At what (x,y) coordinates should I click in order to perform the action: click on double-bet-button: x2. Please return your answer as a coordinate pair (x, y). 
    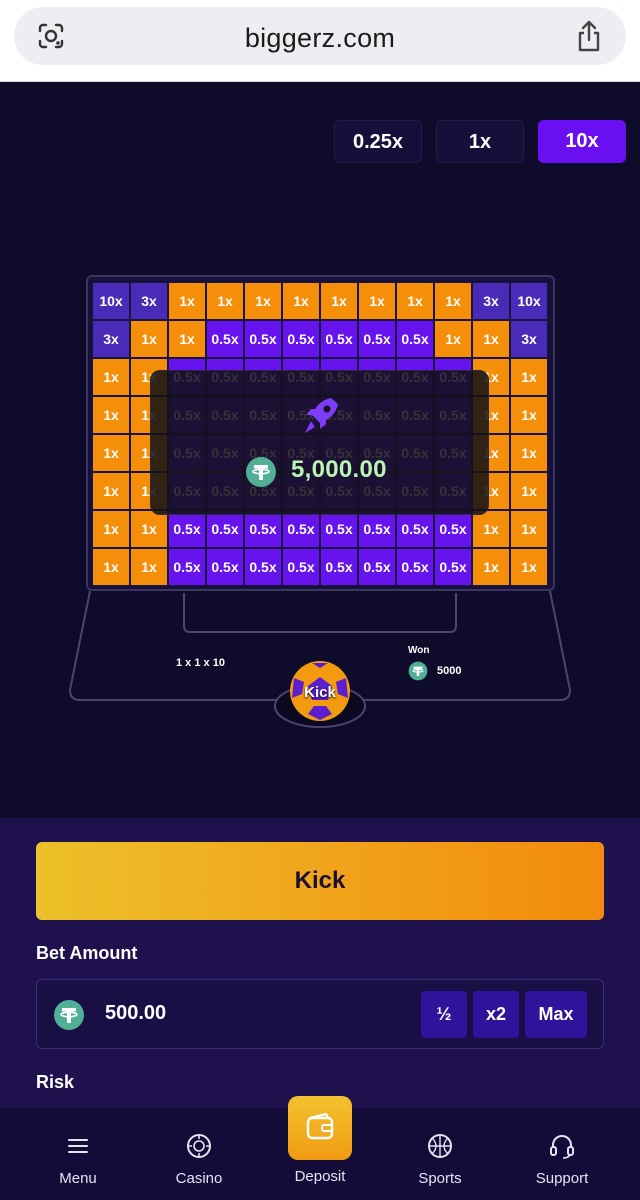
    Looking at the image, I should click on (496, 1014).